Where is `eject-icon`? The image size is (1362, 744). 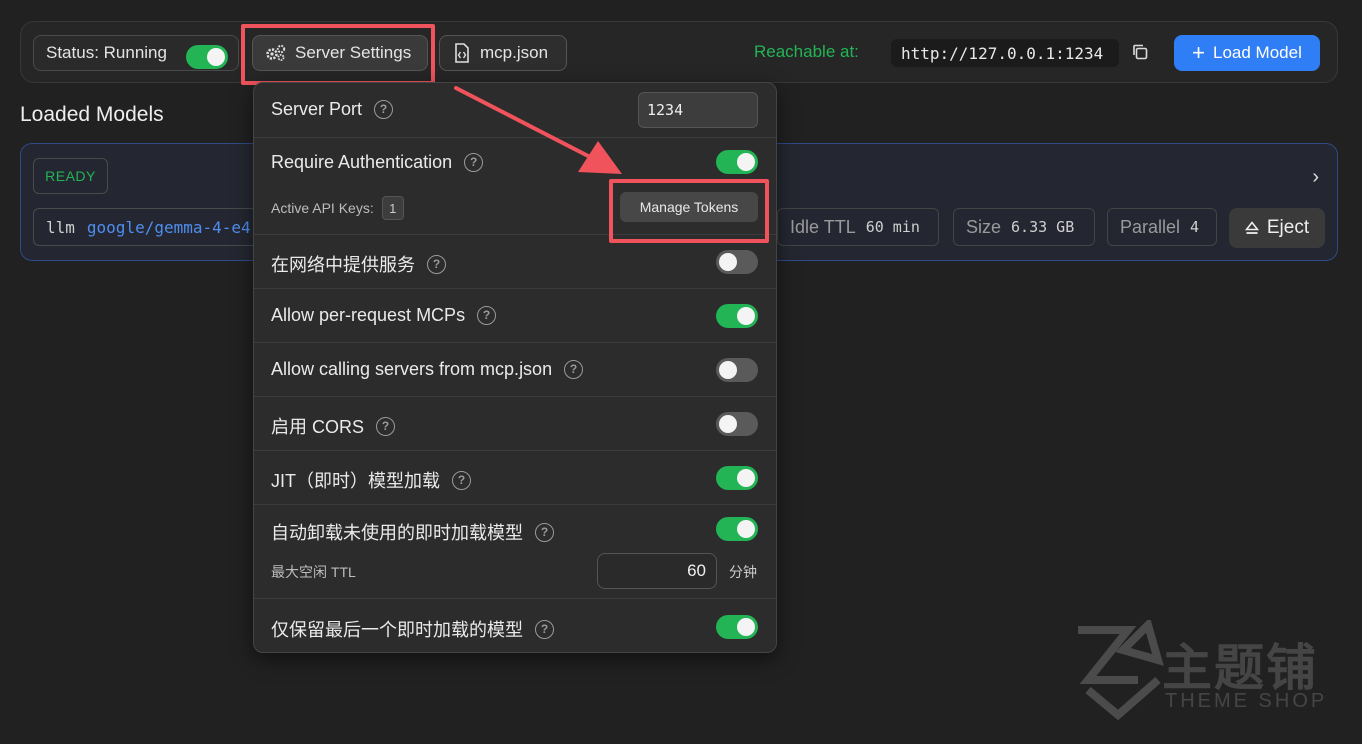 eject-icon is located at coordinates (1251, 227).